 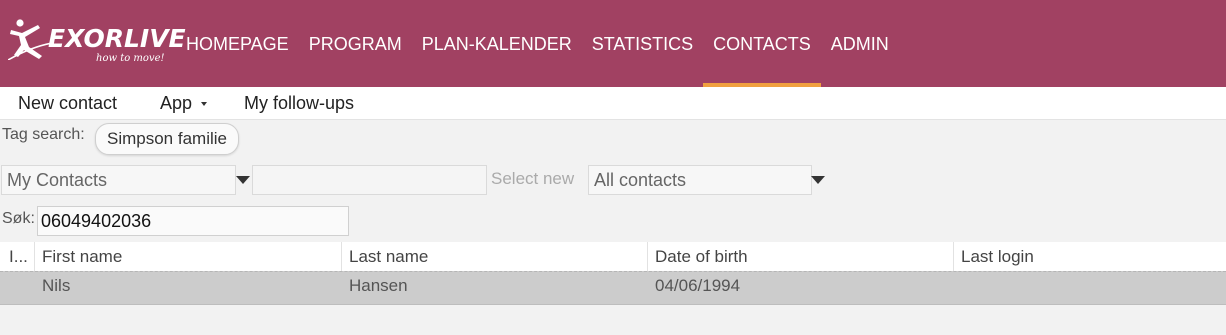 I want to click on tag-search-label: Tag search:, so click(x=43, y=134).